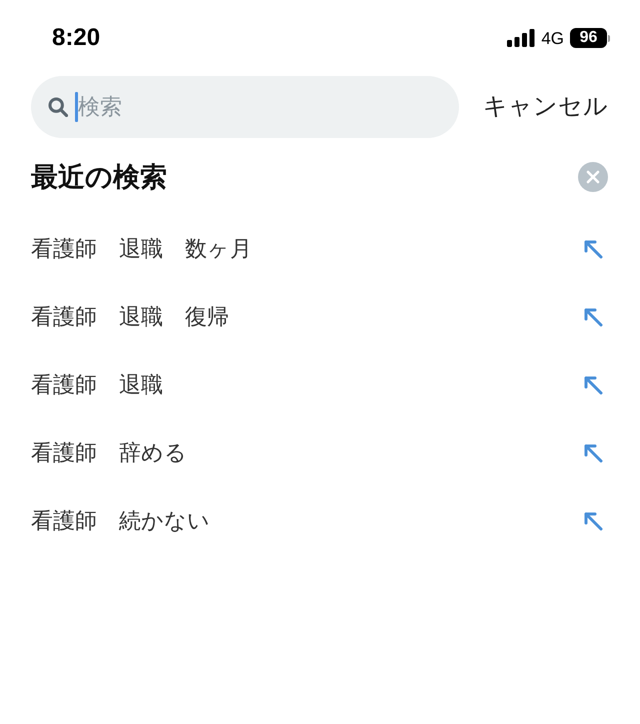 This screenshot has height=724, width=640. What do you see at coordinates (141, 249) in the screenshot?
I see `recent-search-query: 看護師 退職 数ヶ月` at bounding box center [141, 249].